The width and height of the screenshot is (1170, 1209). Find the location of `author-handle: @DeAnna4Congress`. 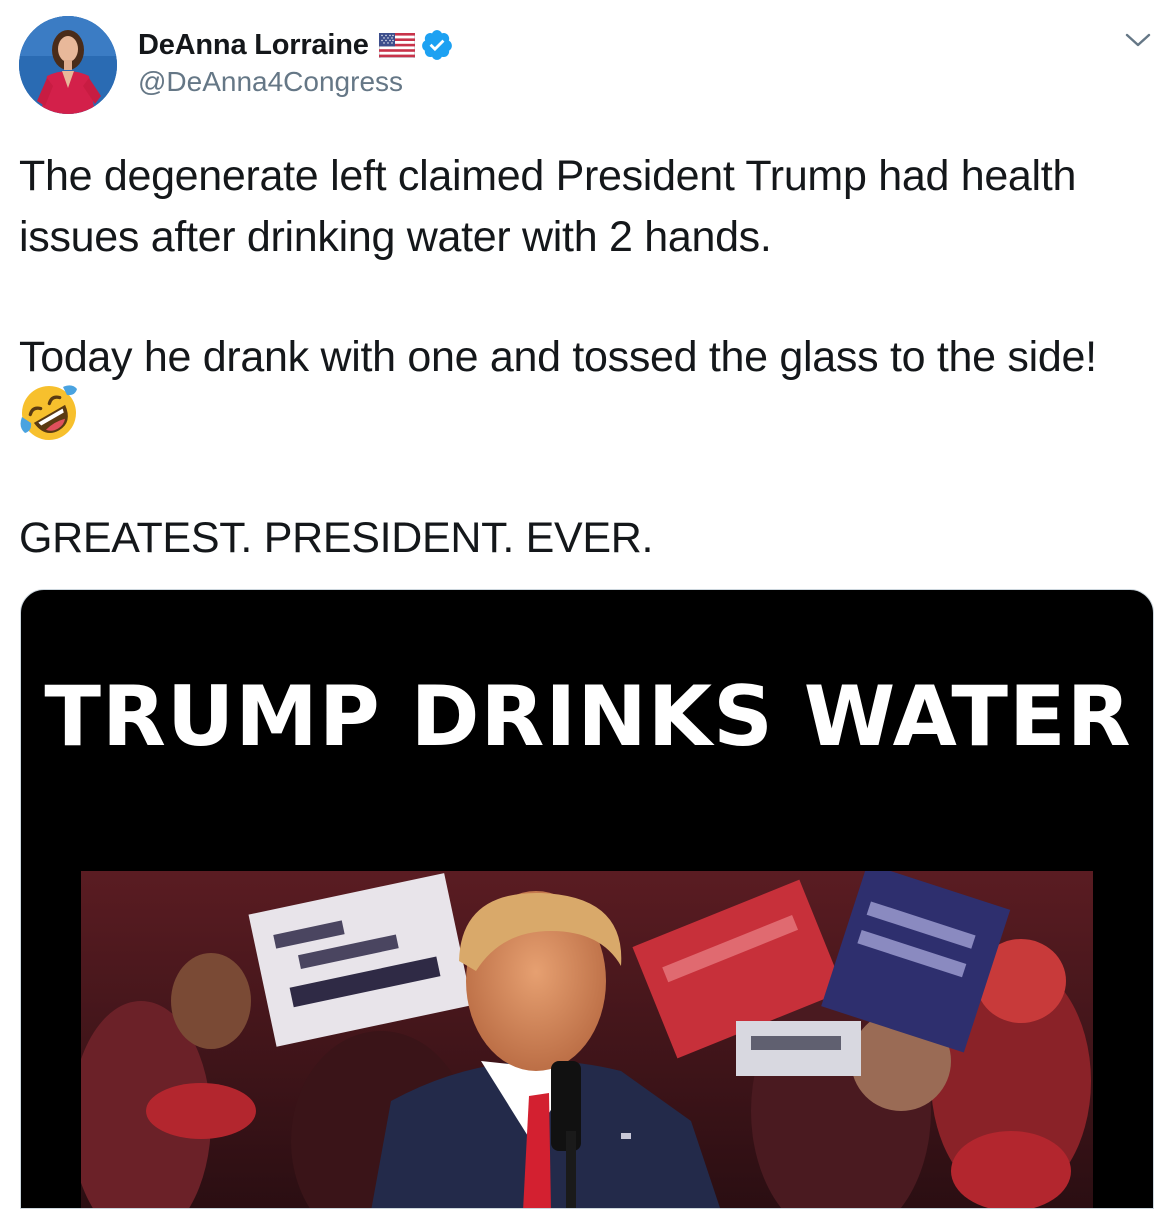

author-handle: @DeAnna4Congress is located at coordinates (270, 82).